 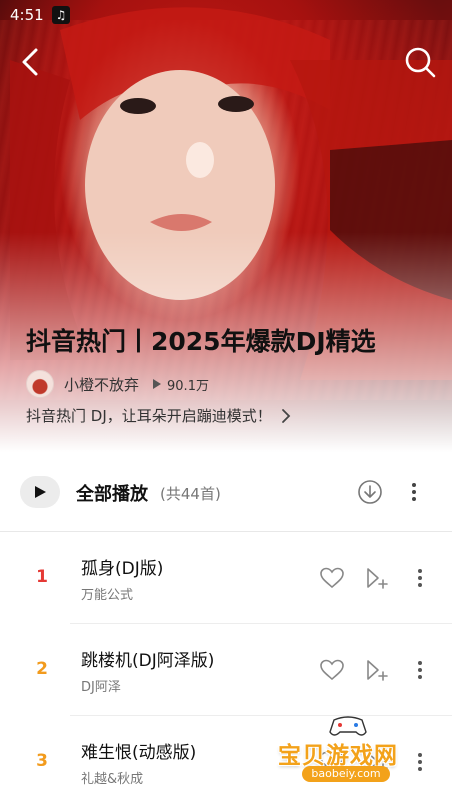 I want to click on song-index: 2, so click(x=42, y=669).